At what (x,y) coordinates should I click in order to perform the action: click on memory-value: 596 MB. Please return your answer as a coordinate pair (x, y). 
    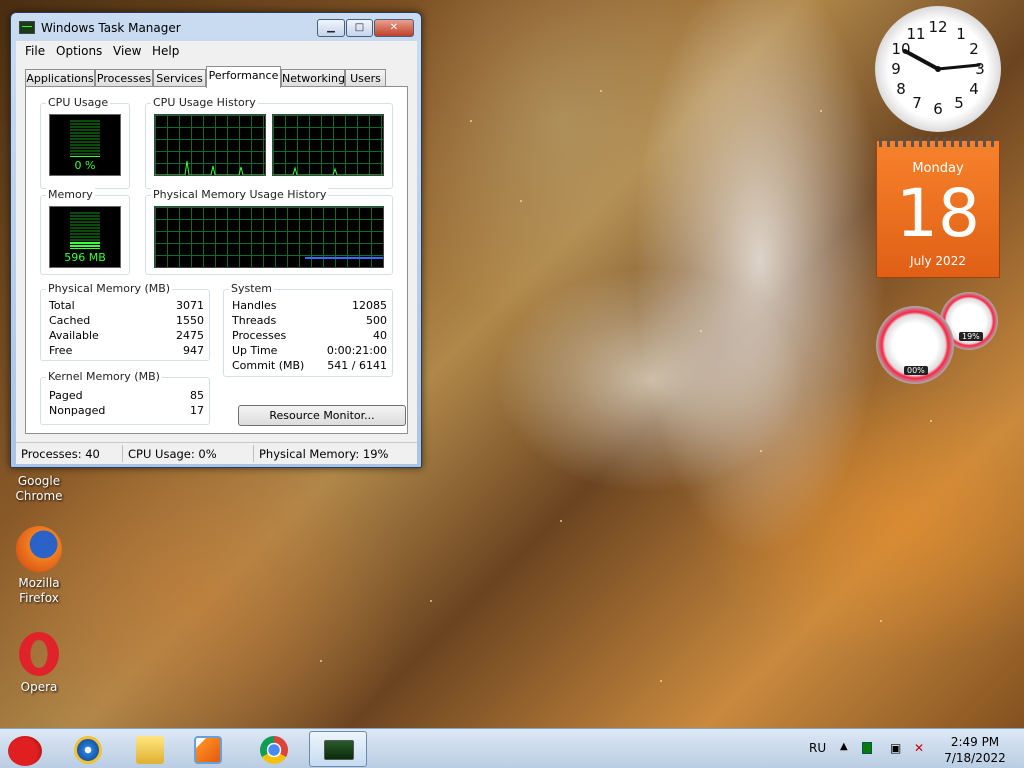
    Looking at the image, I should click on (85, 257).